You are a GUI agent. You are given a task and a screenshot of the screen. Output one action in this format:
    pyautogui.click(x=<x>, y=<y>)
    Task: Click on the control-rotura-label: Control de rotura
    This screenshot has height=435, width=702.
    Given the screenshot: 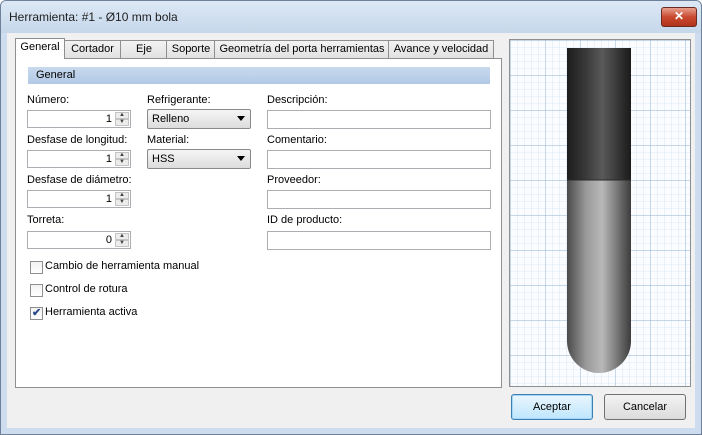 What is the action you would take?
    pyautogui.click(x=86, y=289)
    